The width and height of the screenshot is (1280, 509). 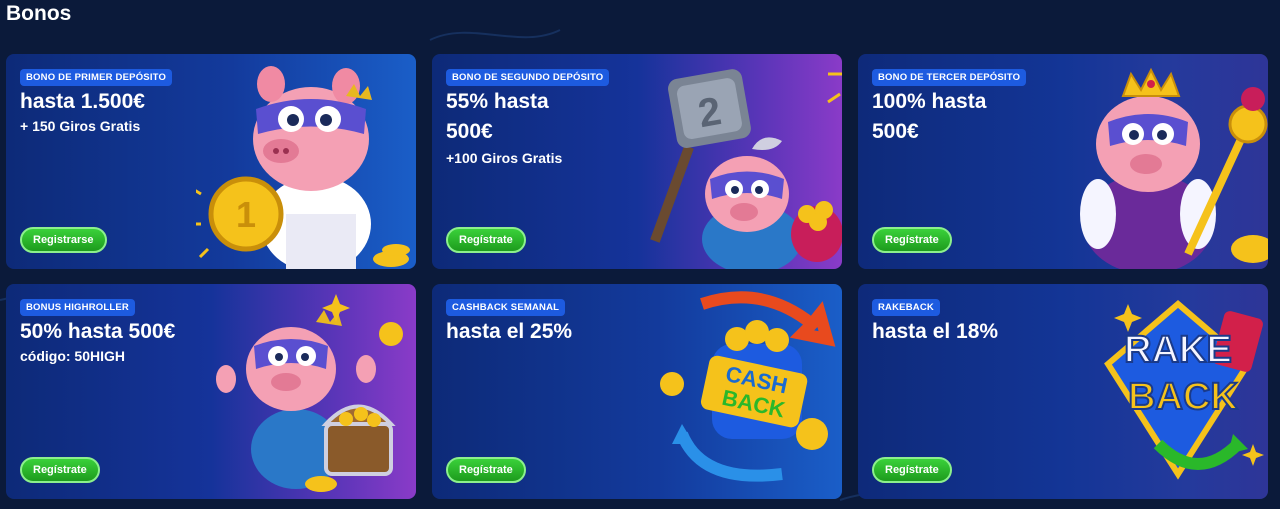 What do you see at coordinates (1183, 397) in the screenshot?
I see `svg-text: BACK` at bounding box center [1183, 397].